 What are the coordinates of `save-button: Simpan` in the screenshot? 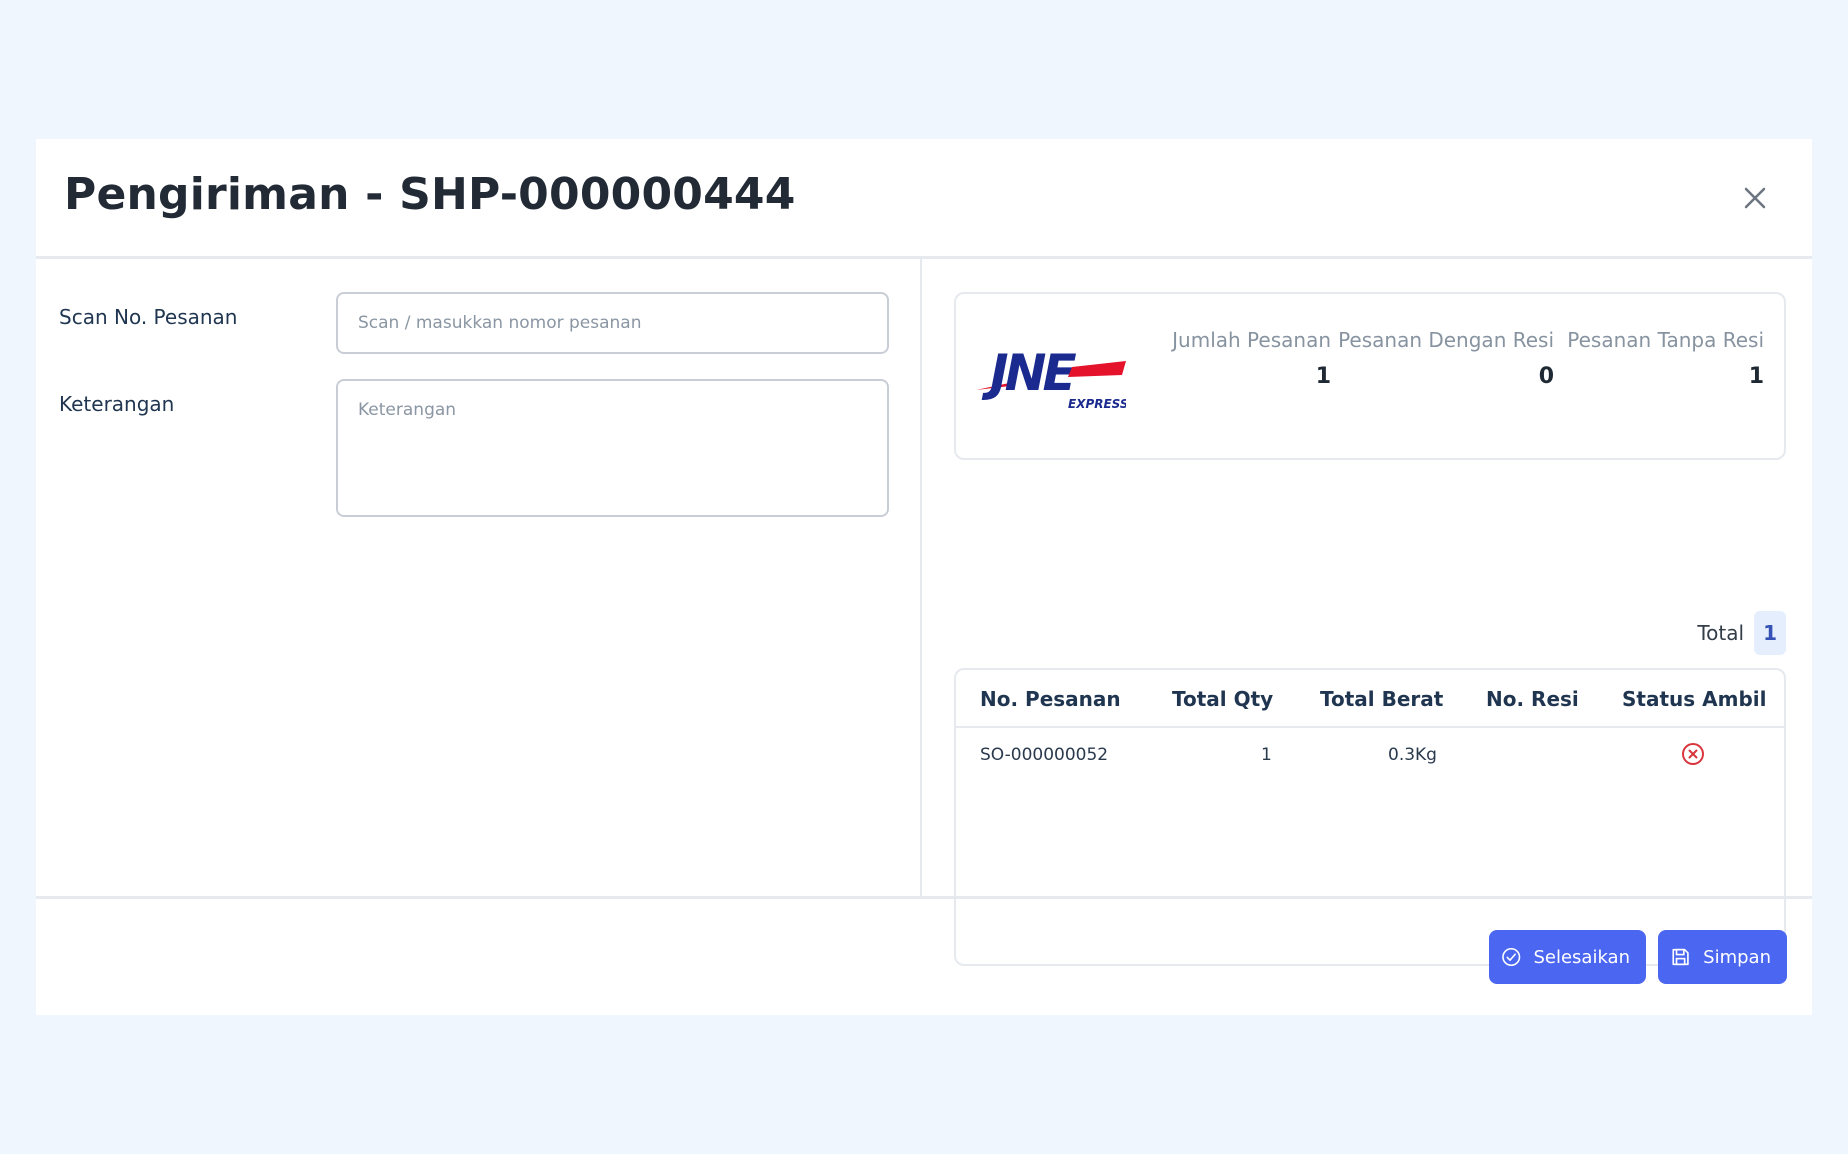 It's located at (1722, 957).